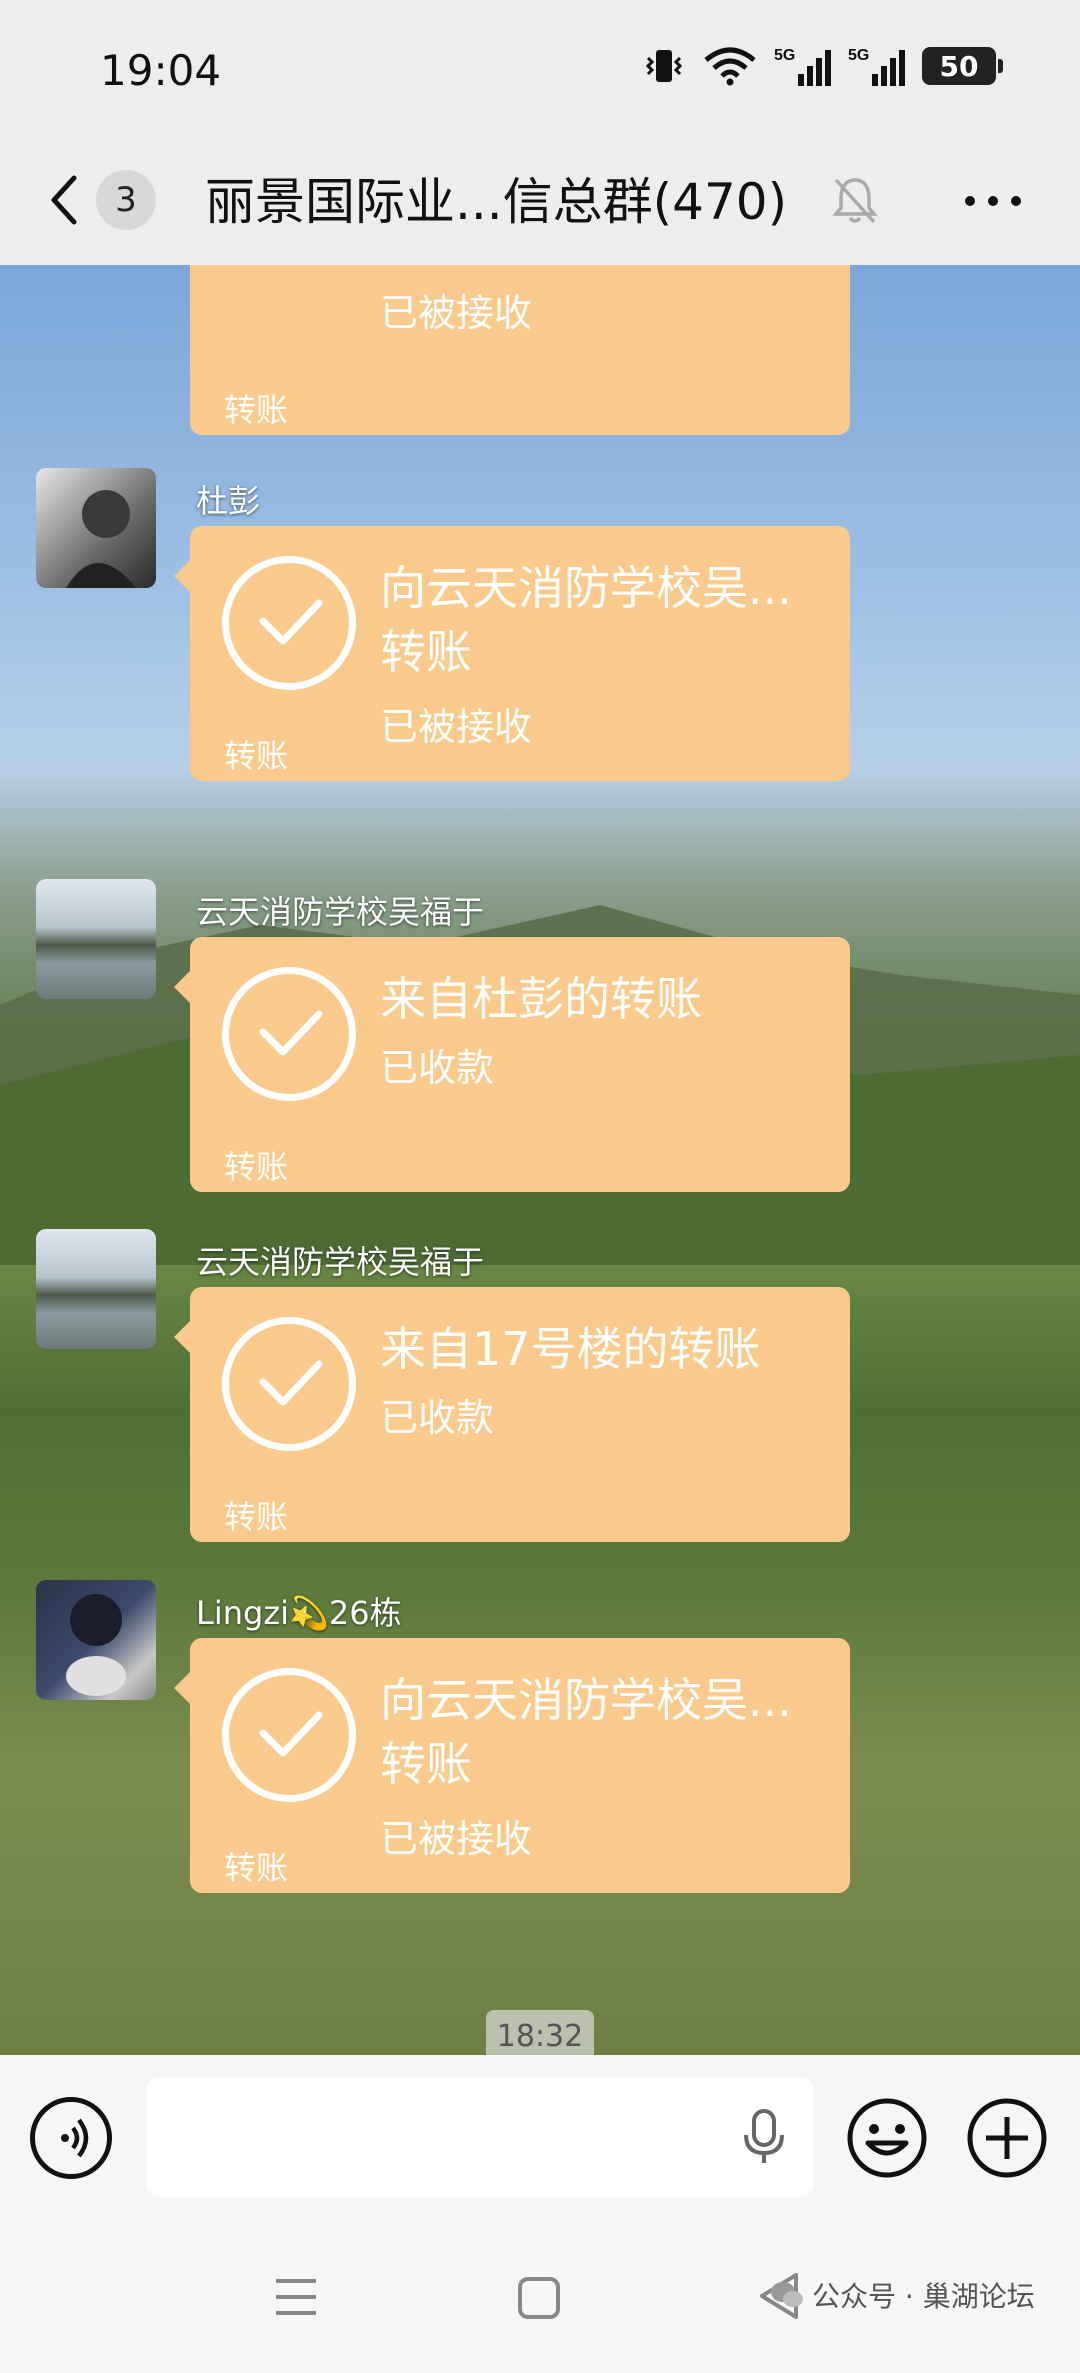  I want to click on microphone-icon, so click(764, 2139).